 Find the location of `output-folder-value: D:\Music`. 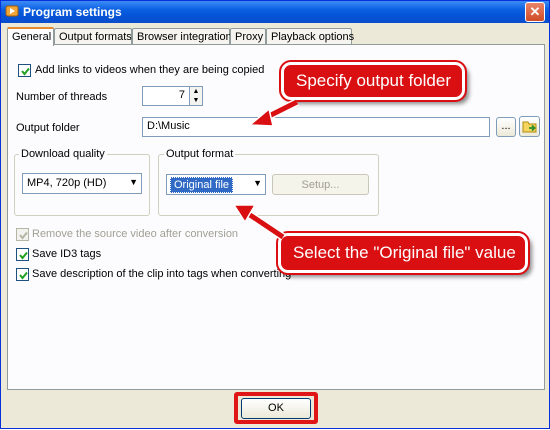

output-folder-value: D:\Music is located at coordinates (168, 126).